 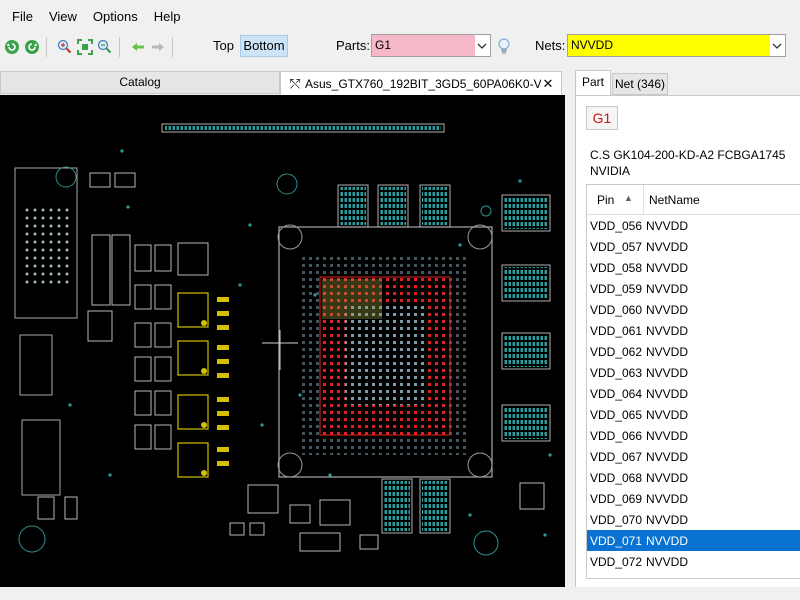 What do you see at coordinates (669, 45) in the screenshot?
I see `nets-input: NVVDD` at bounding box center [669, 45].